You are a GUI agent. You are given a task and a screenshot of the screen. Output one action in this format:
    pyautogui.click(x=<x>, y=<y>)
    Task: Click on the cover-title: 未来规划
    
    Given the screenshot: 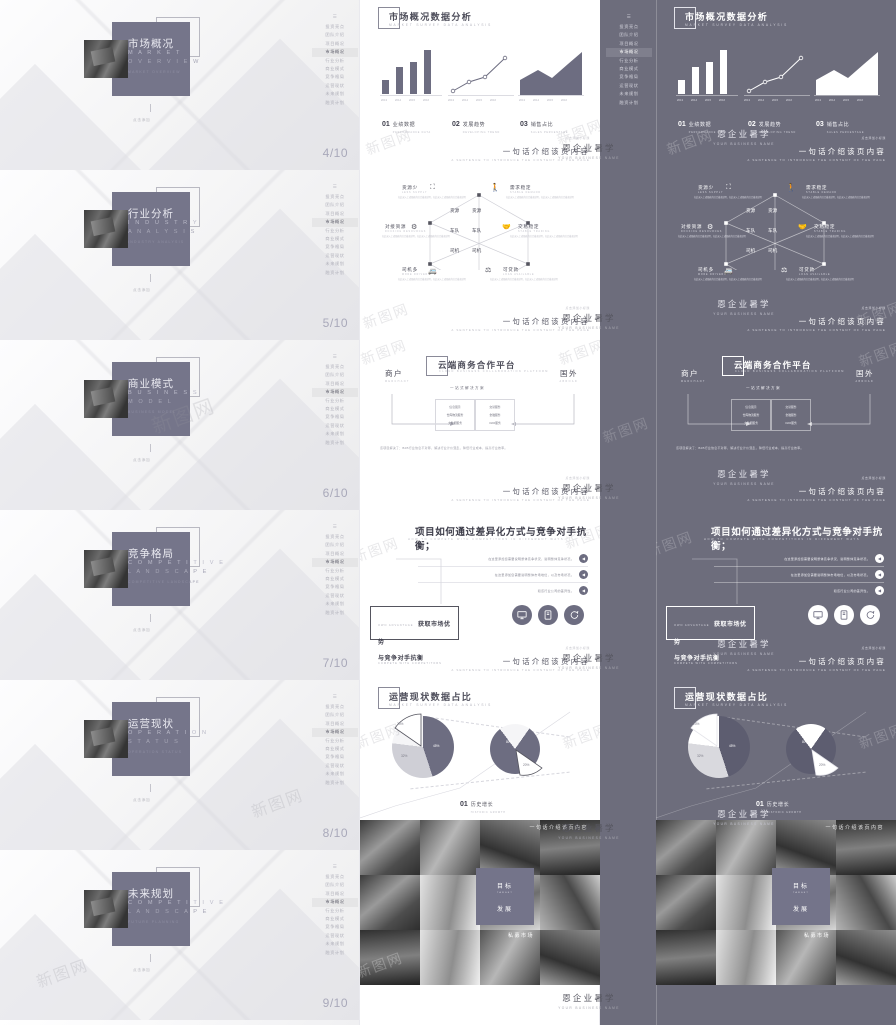 What is the action you would take?
    pyautogui.click(x=151, y=894)
    